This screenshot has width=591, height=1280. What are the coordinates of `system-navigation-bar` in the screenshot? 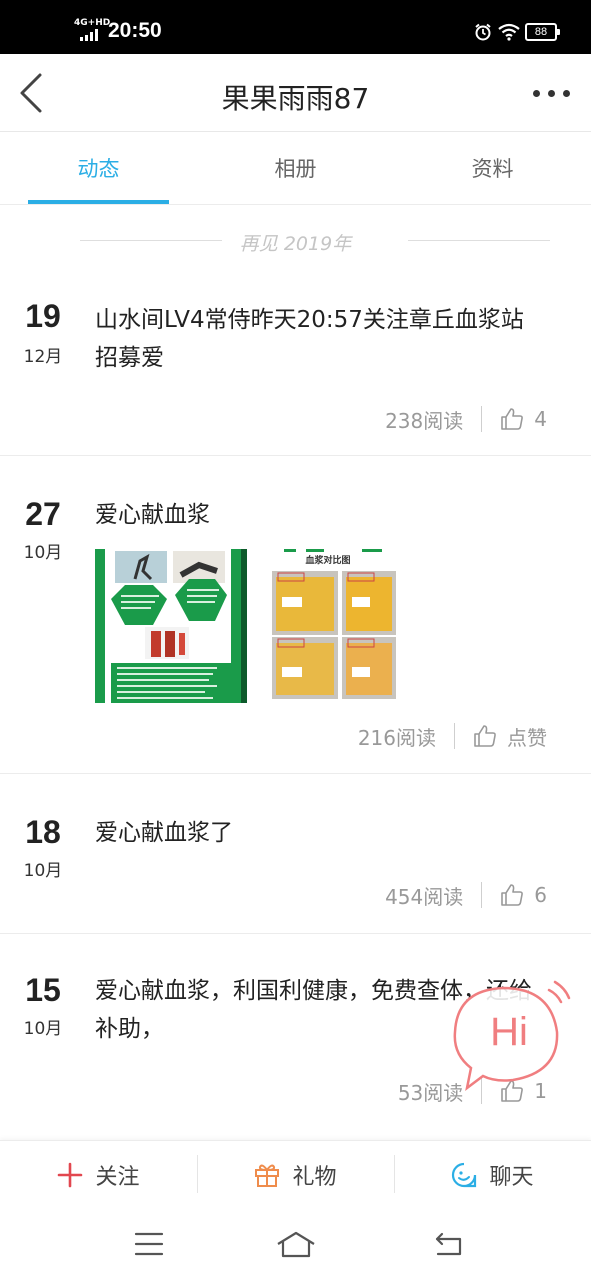 It's located at (295, 1244).